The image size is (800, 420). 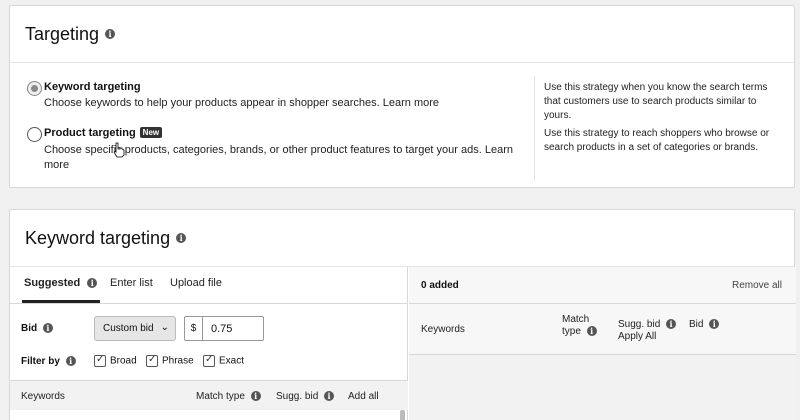 I want to click on tab-suggested-label: Suggested, so click(x=52, y=283).